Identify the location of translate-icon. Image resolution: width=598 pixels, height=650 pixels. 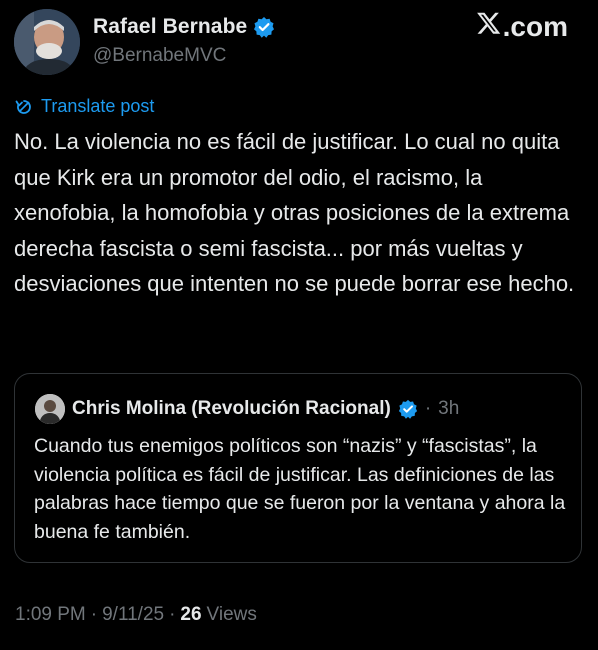
(24, 107).